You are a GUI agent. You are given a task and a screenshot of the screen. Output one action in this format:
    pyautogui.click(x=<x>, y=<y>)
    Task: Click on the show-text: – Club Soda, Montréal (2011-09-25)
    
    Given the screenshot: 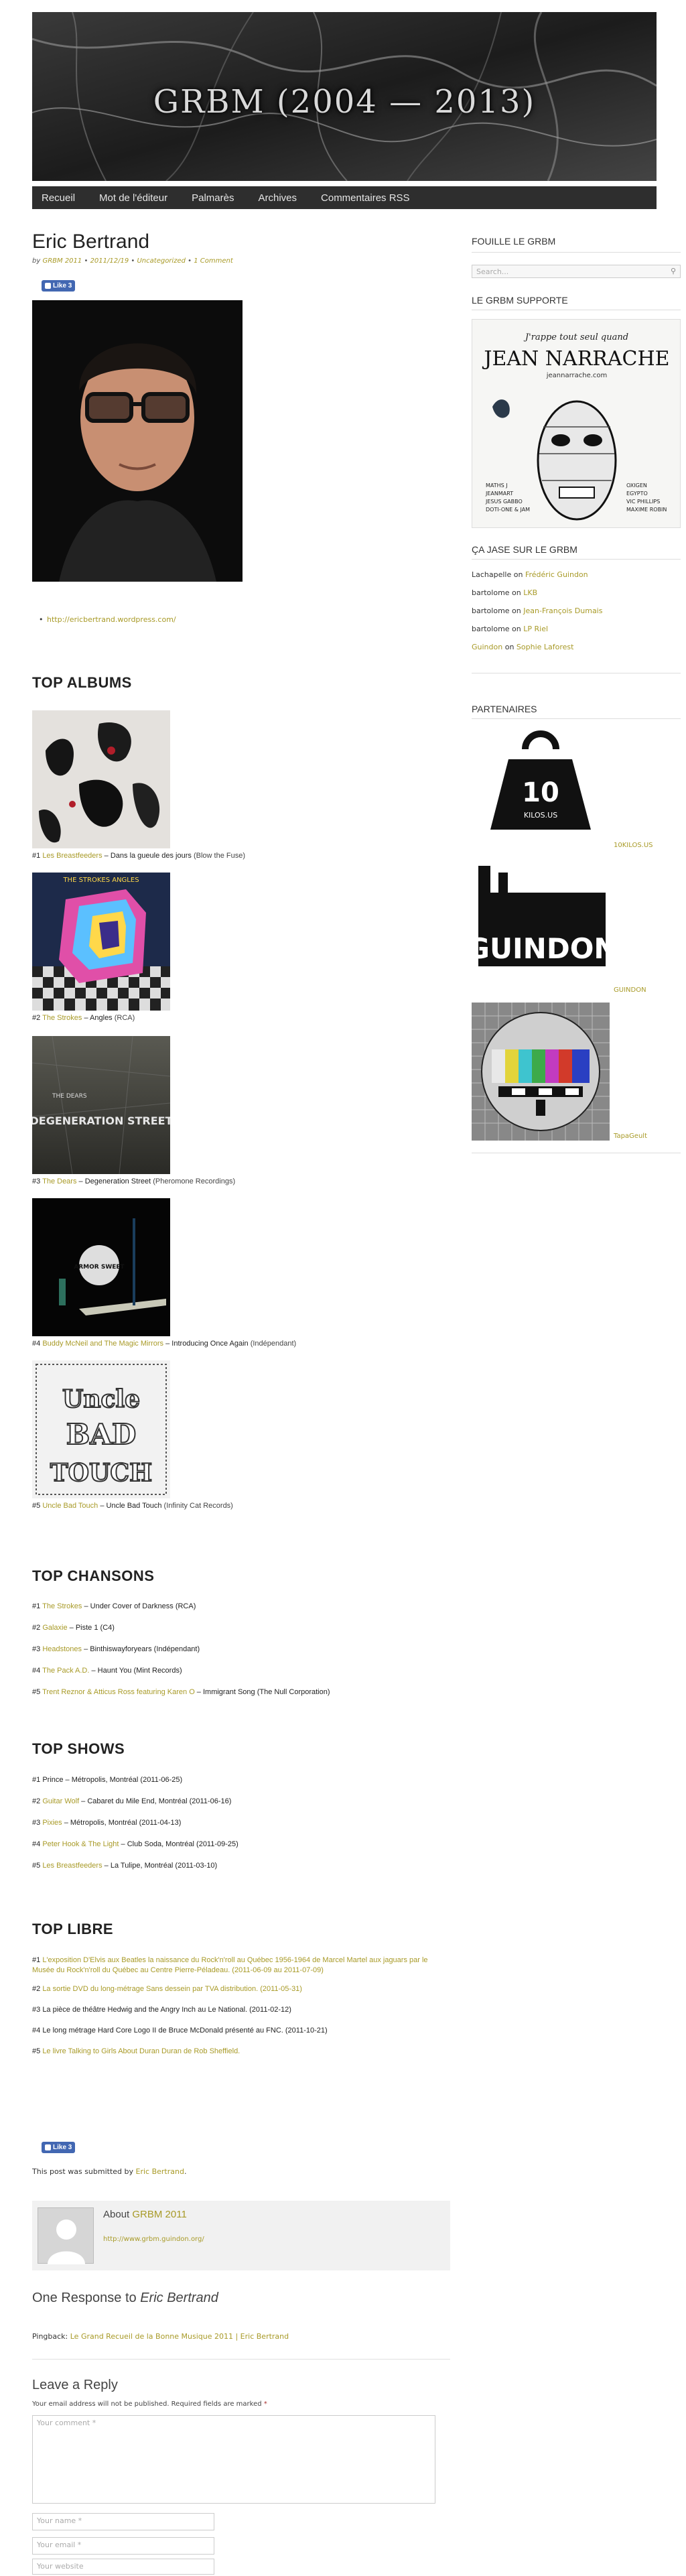 What is the action you would take?
    pyautogui.click(x=178, y=1844)
    